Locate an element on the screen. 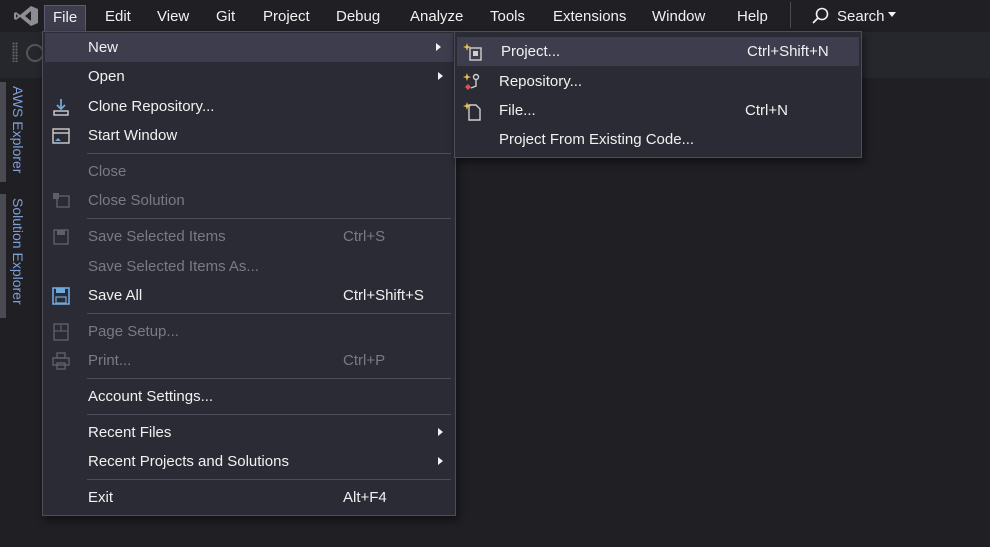 Image resolution: width=990 pixels, height=547 pixels. new-file-icon is located at coordinates (472, 111).